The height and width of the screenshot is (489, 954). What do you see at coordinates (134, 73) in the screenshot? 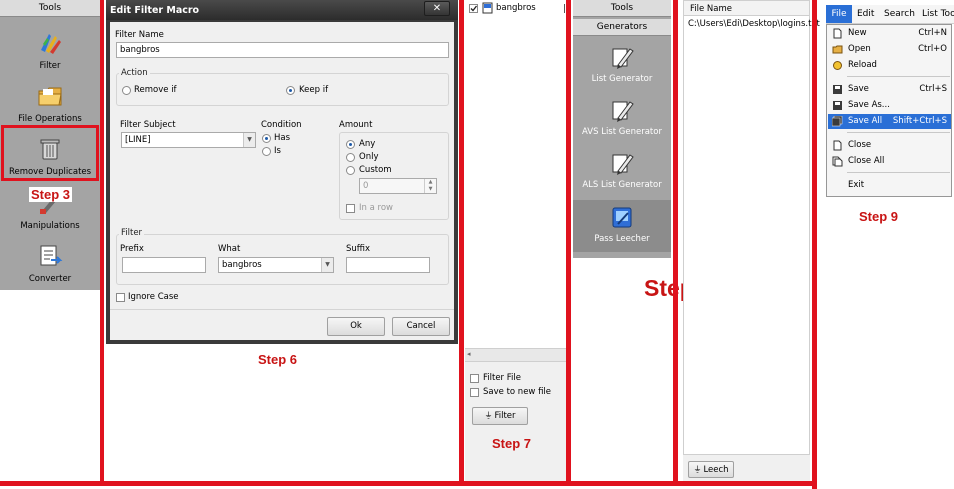
I see `action-label: Action` at bounding box center [134, 73].